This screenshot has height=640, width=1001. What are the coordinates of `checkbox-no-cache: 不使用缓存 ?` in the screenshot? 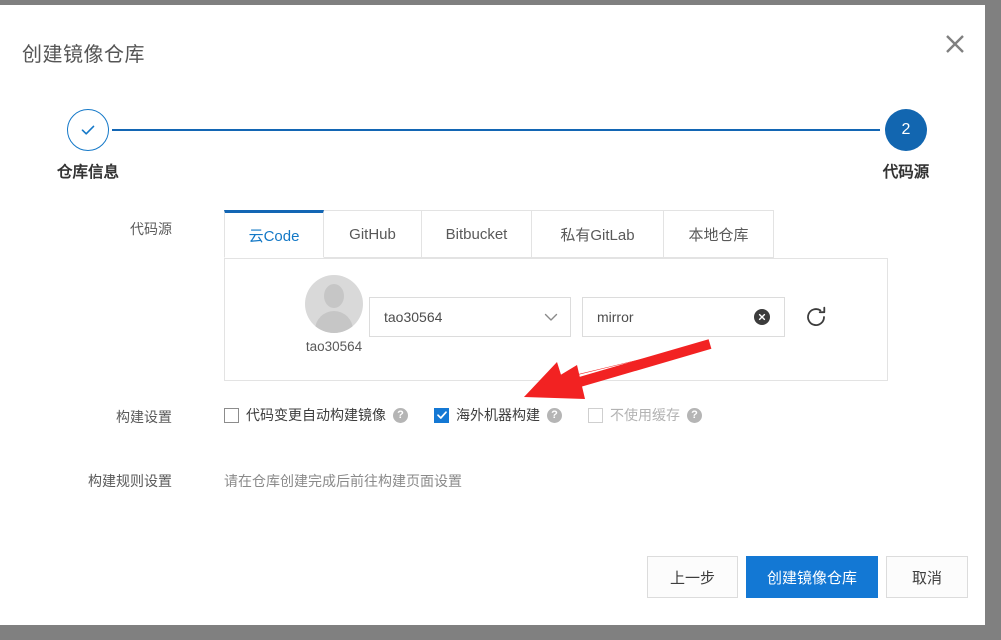 It's located at (645, 415).